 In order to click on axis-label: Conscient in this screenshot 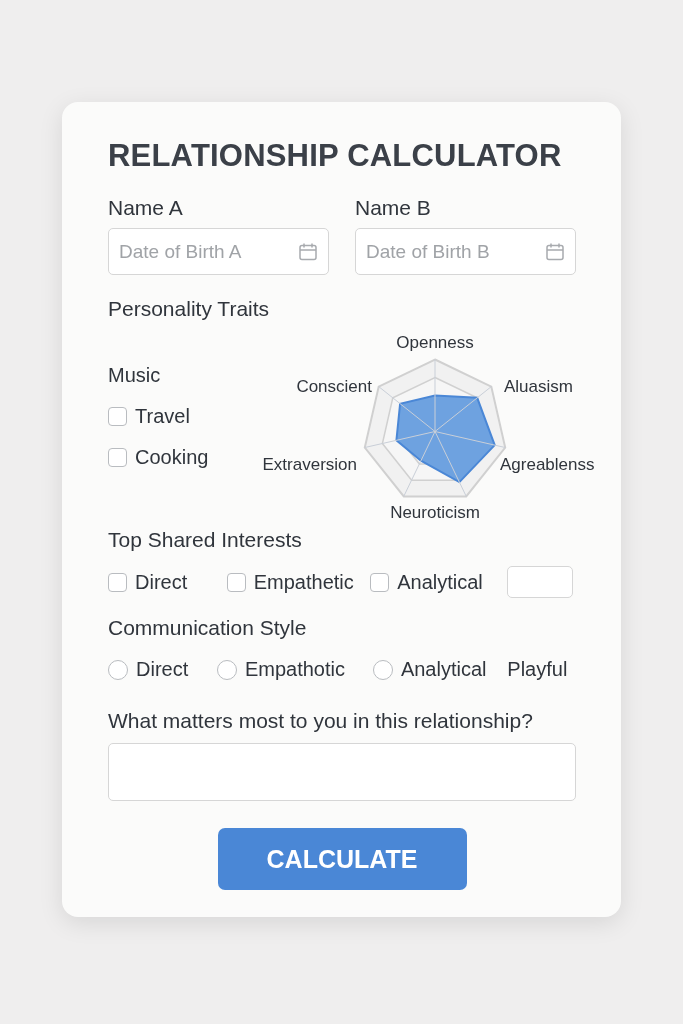, I will do `click(334, 387)`.